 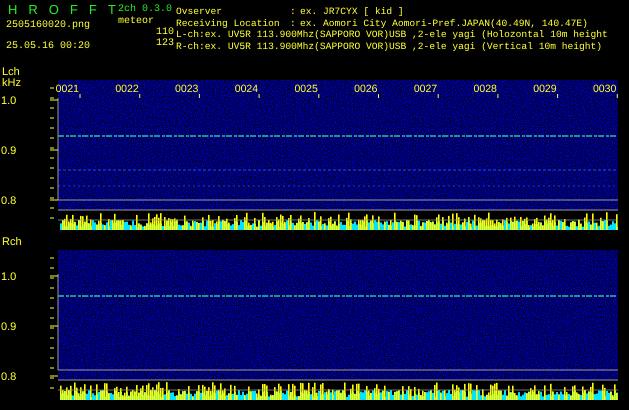 What do you see at coordinates (228, 23) in the screenshot?
I see `info-label: Receiving Location` at bounding box center [228, 23].